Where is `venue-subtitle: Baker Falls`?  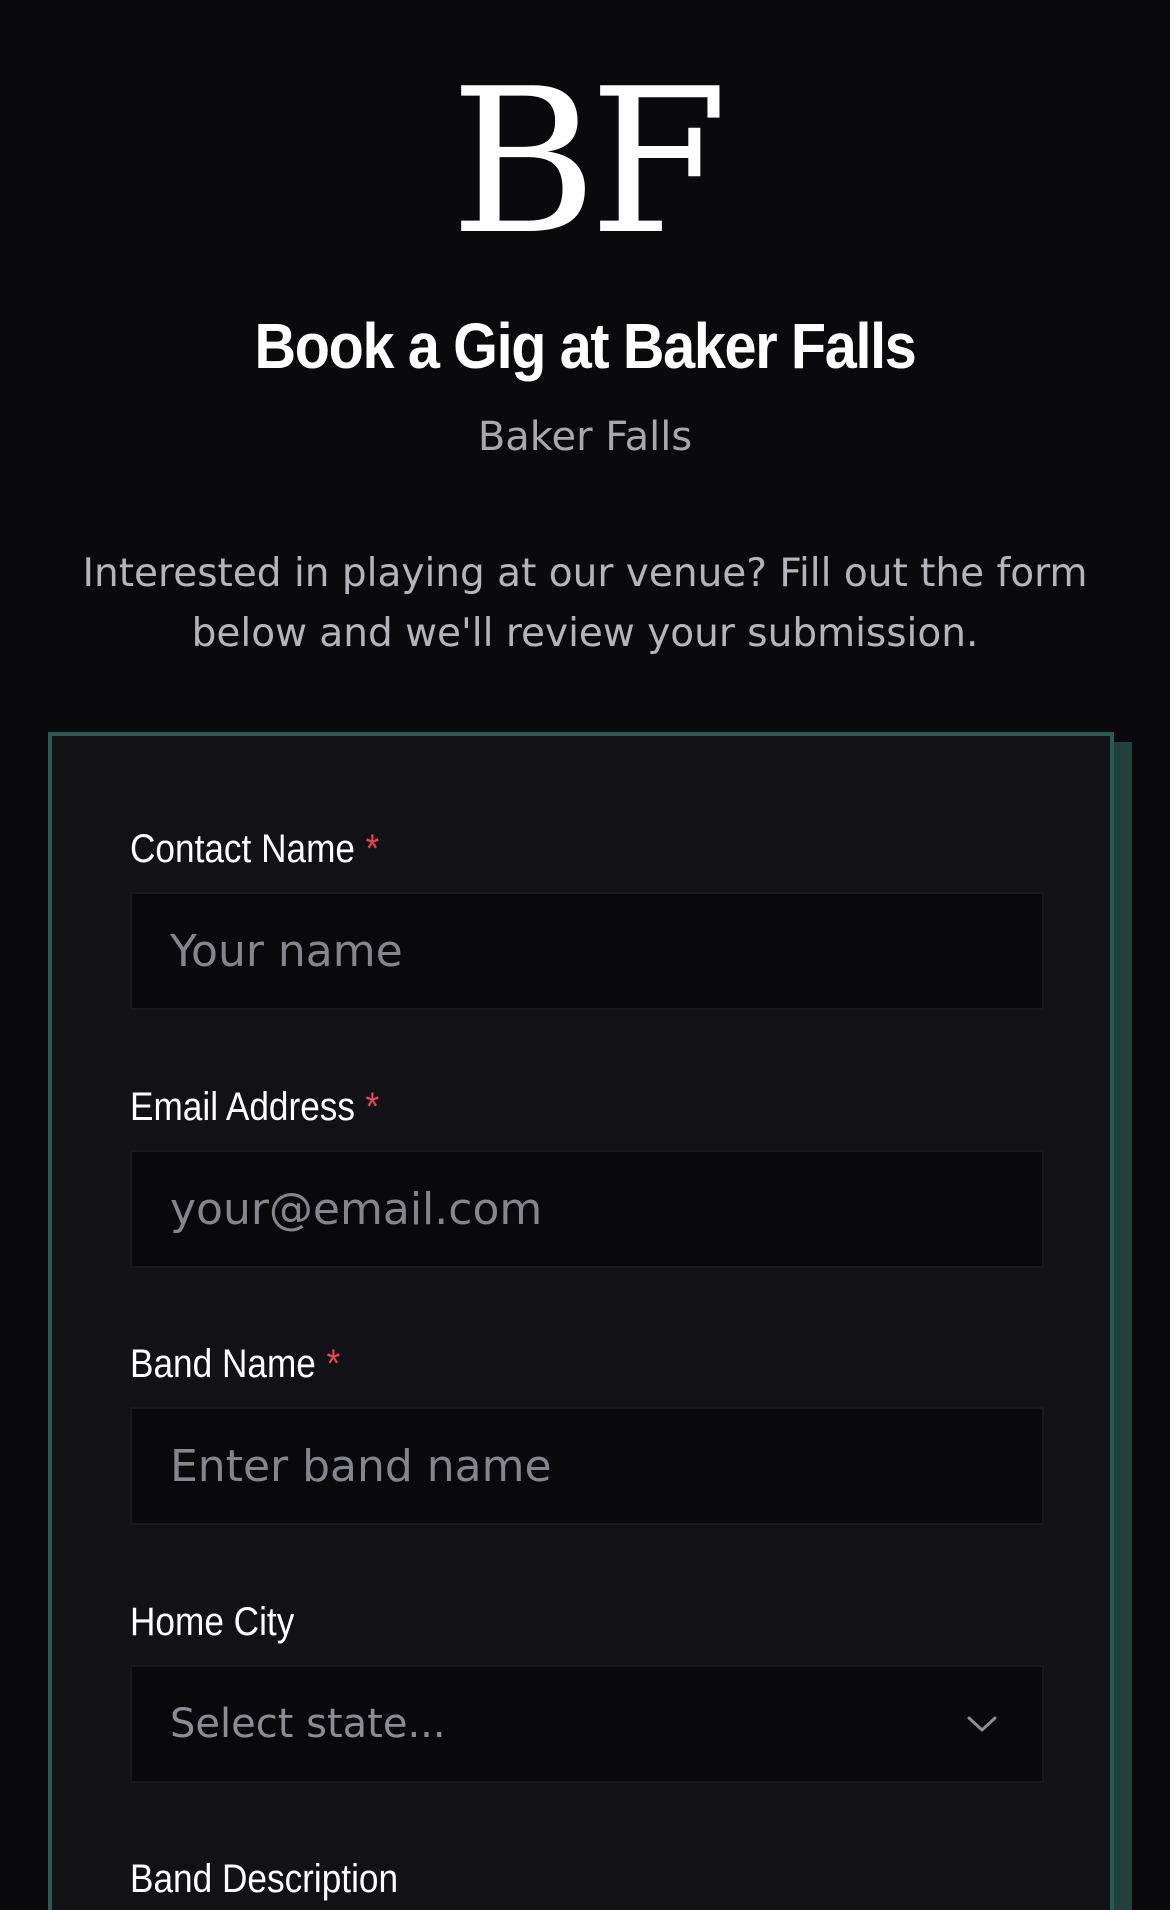 venue-subtitle: Baker Falls is located at coordinates (585, 437).